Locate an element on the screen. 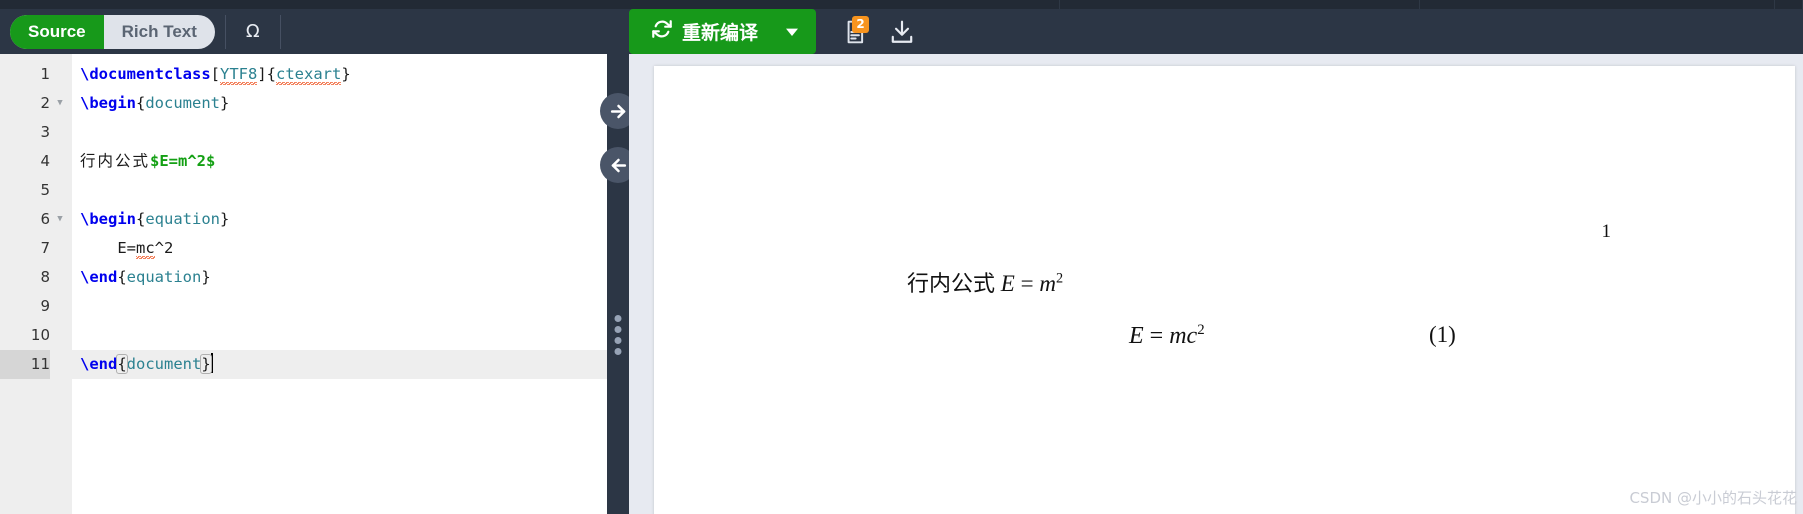 This screenshot has height=514, width=1803. display-math-operator: = is located at coordinates (1156, 336).